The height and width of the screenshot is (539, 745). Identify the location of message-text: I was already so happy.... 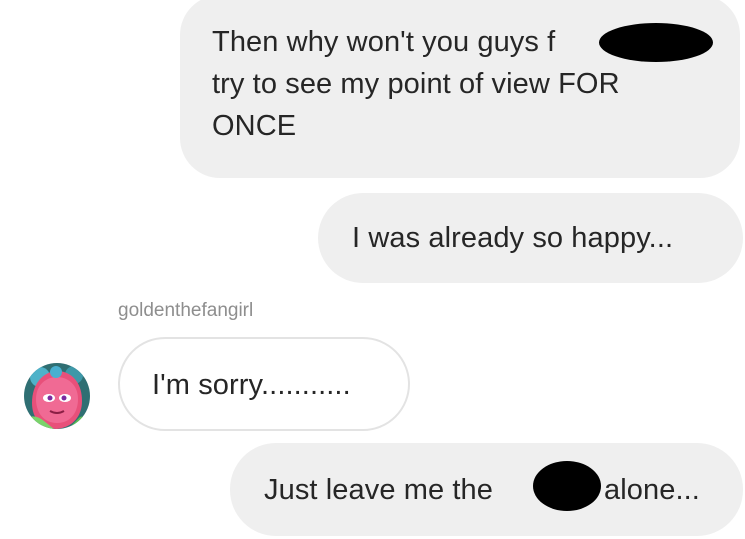
(513, 238).